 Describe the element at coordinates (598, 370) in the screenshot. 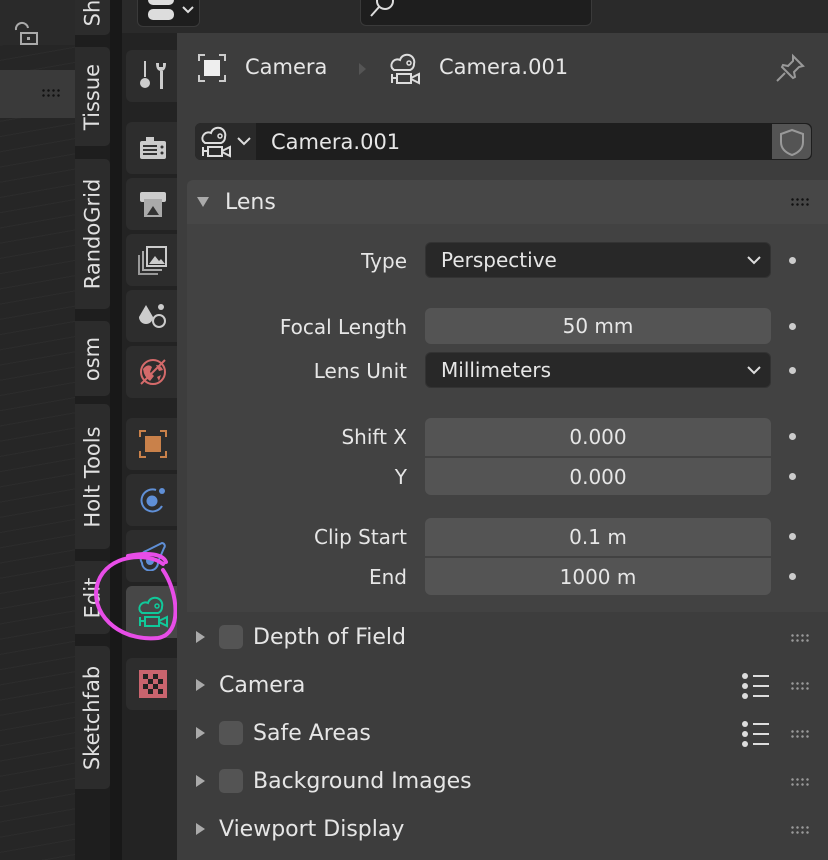

I see `lens-unit-dropdown: Millimeters` at that location.